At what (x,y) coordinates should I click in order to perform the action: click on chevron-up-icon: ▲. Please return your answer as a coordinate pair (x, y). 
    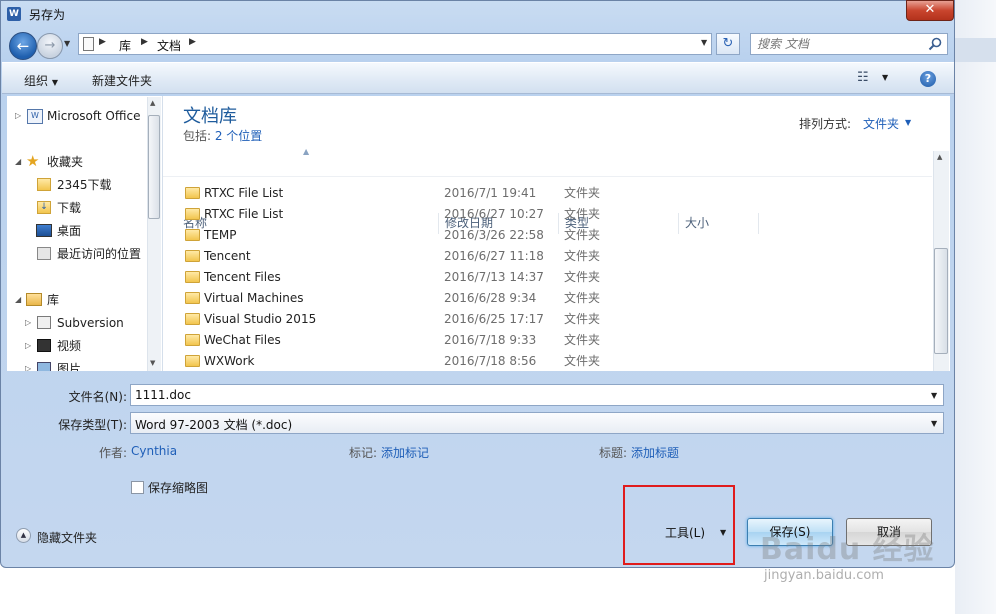
    Looking at the image, I should click on (23, 535).